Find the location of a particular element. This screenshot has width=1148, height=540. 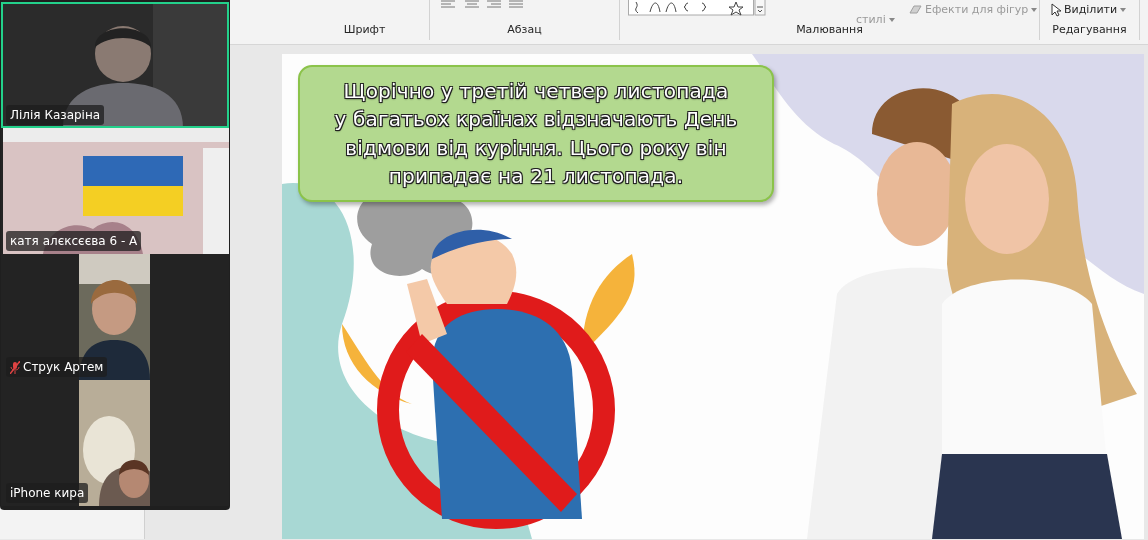

callout-text: Щорічно у третій четвер листопада is located at coordinates (536, 91).